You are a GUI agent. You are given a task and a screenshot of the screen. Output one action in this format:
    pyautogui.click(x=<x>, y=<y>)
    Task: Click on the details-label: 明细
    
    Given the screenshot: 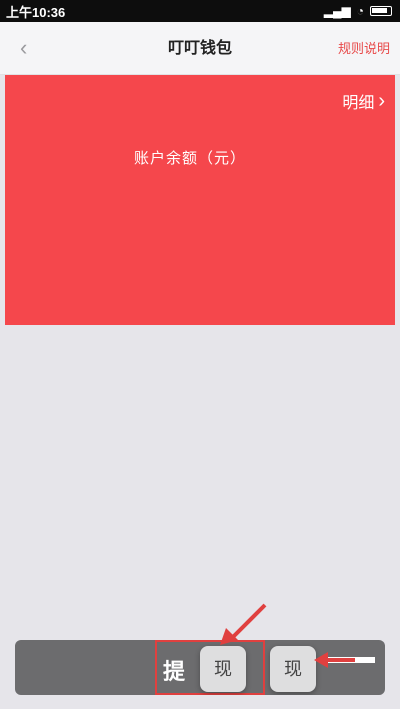 What is the action you would take?
    pyautogui.click(x=358, y=103)
    